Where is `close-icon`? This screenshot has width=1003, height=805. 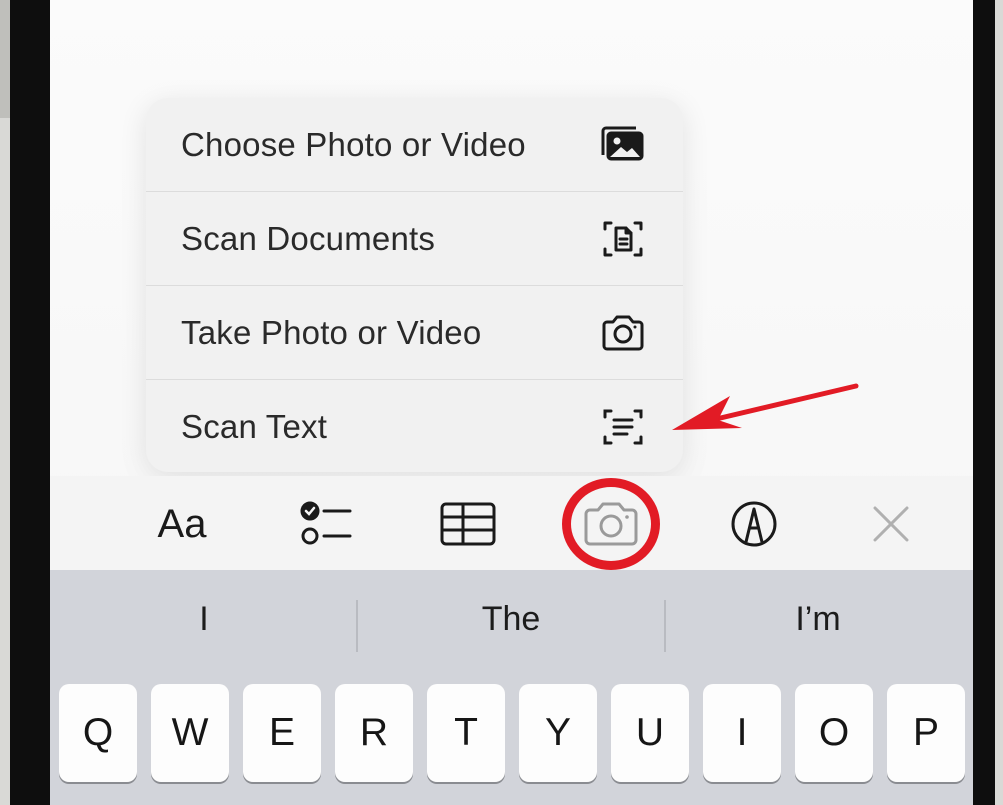
close-icon is located at coordinates (891, 524).